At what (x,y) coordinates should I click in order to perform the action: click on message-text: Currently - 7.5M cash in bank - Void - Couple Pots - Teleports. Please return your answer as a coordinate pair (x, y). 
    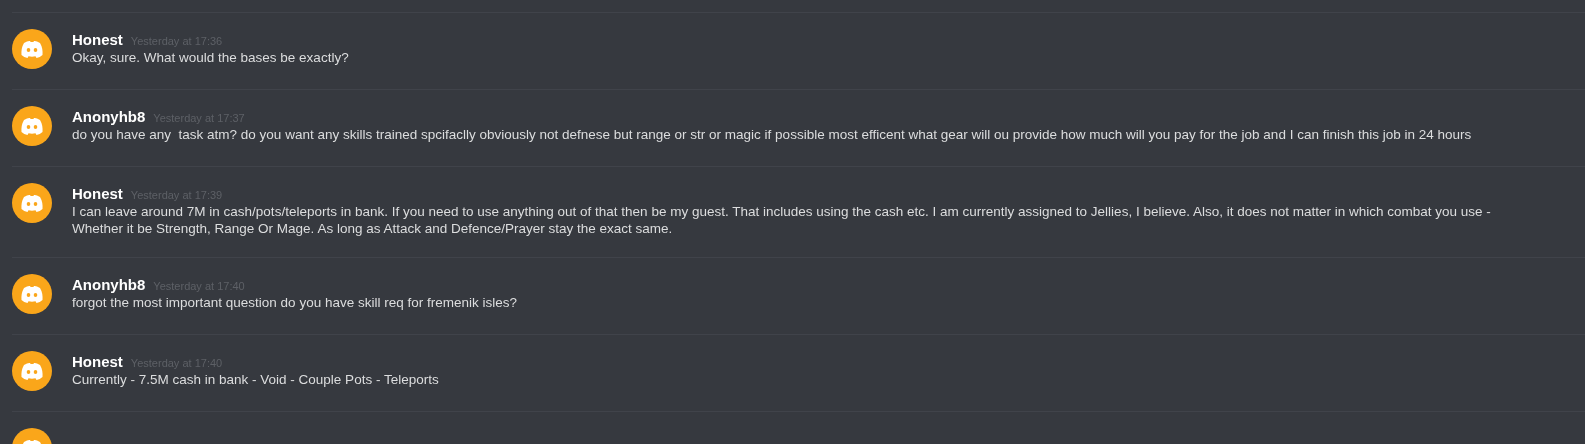
    Looking at the image, I should click on (255, 379).